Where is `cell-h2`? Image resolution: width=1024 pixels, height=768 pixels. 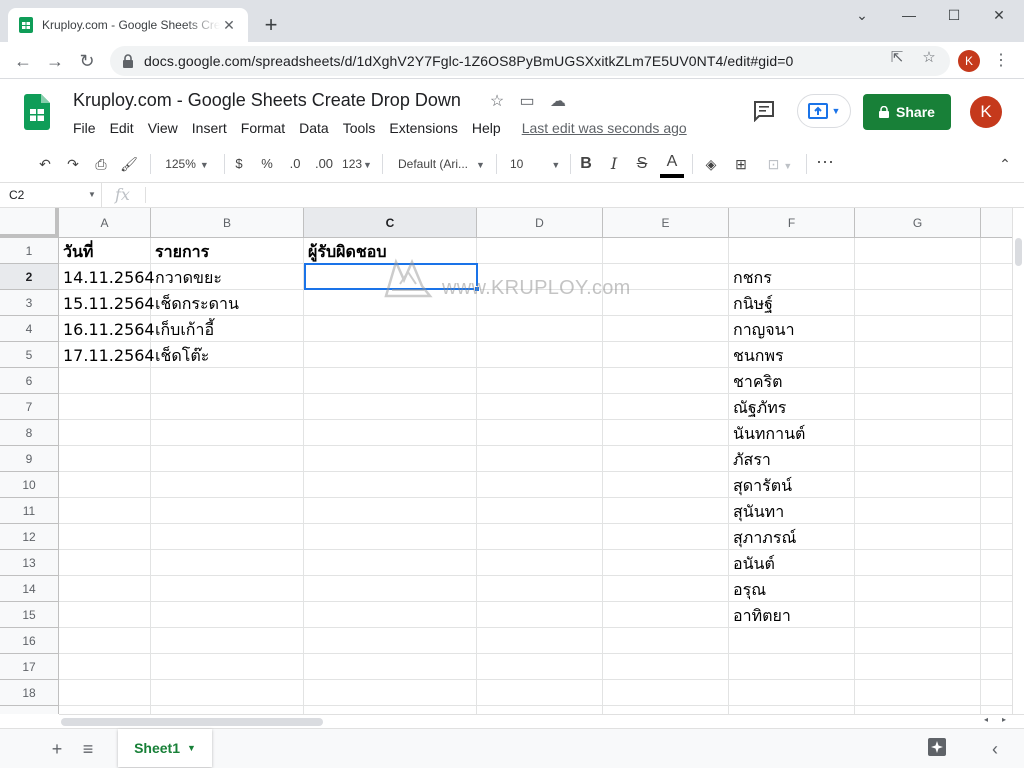 cell-h2 is located at coordinates (996, 277).